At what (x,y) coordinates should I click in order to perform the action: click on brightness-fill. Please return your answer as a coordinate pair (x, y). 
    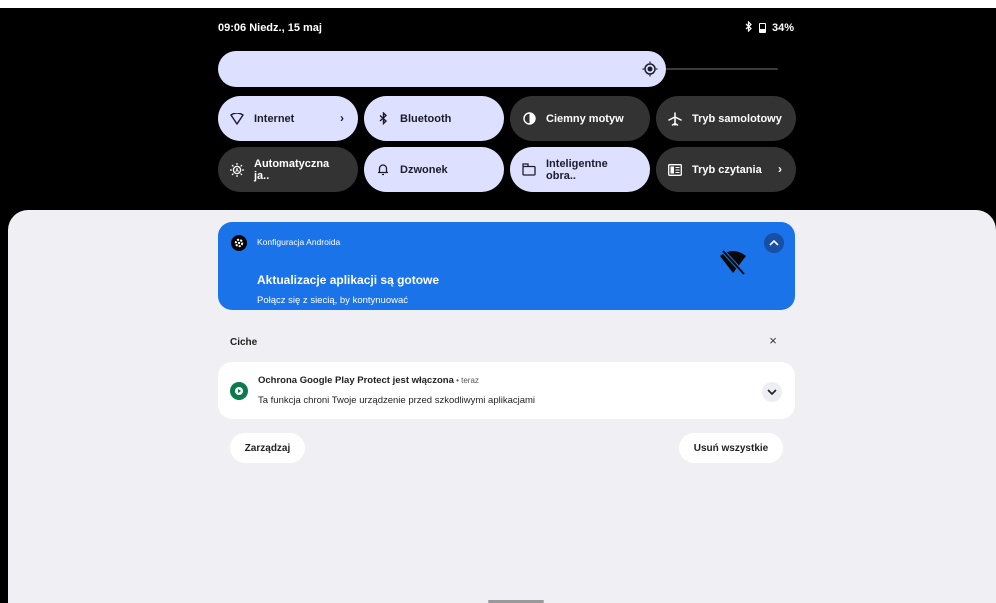
    Looking at the image, I should click on (442, 69).